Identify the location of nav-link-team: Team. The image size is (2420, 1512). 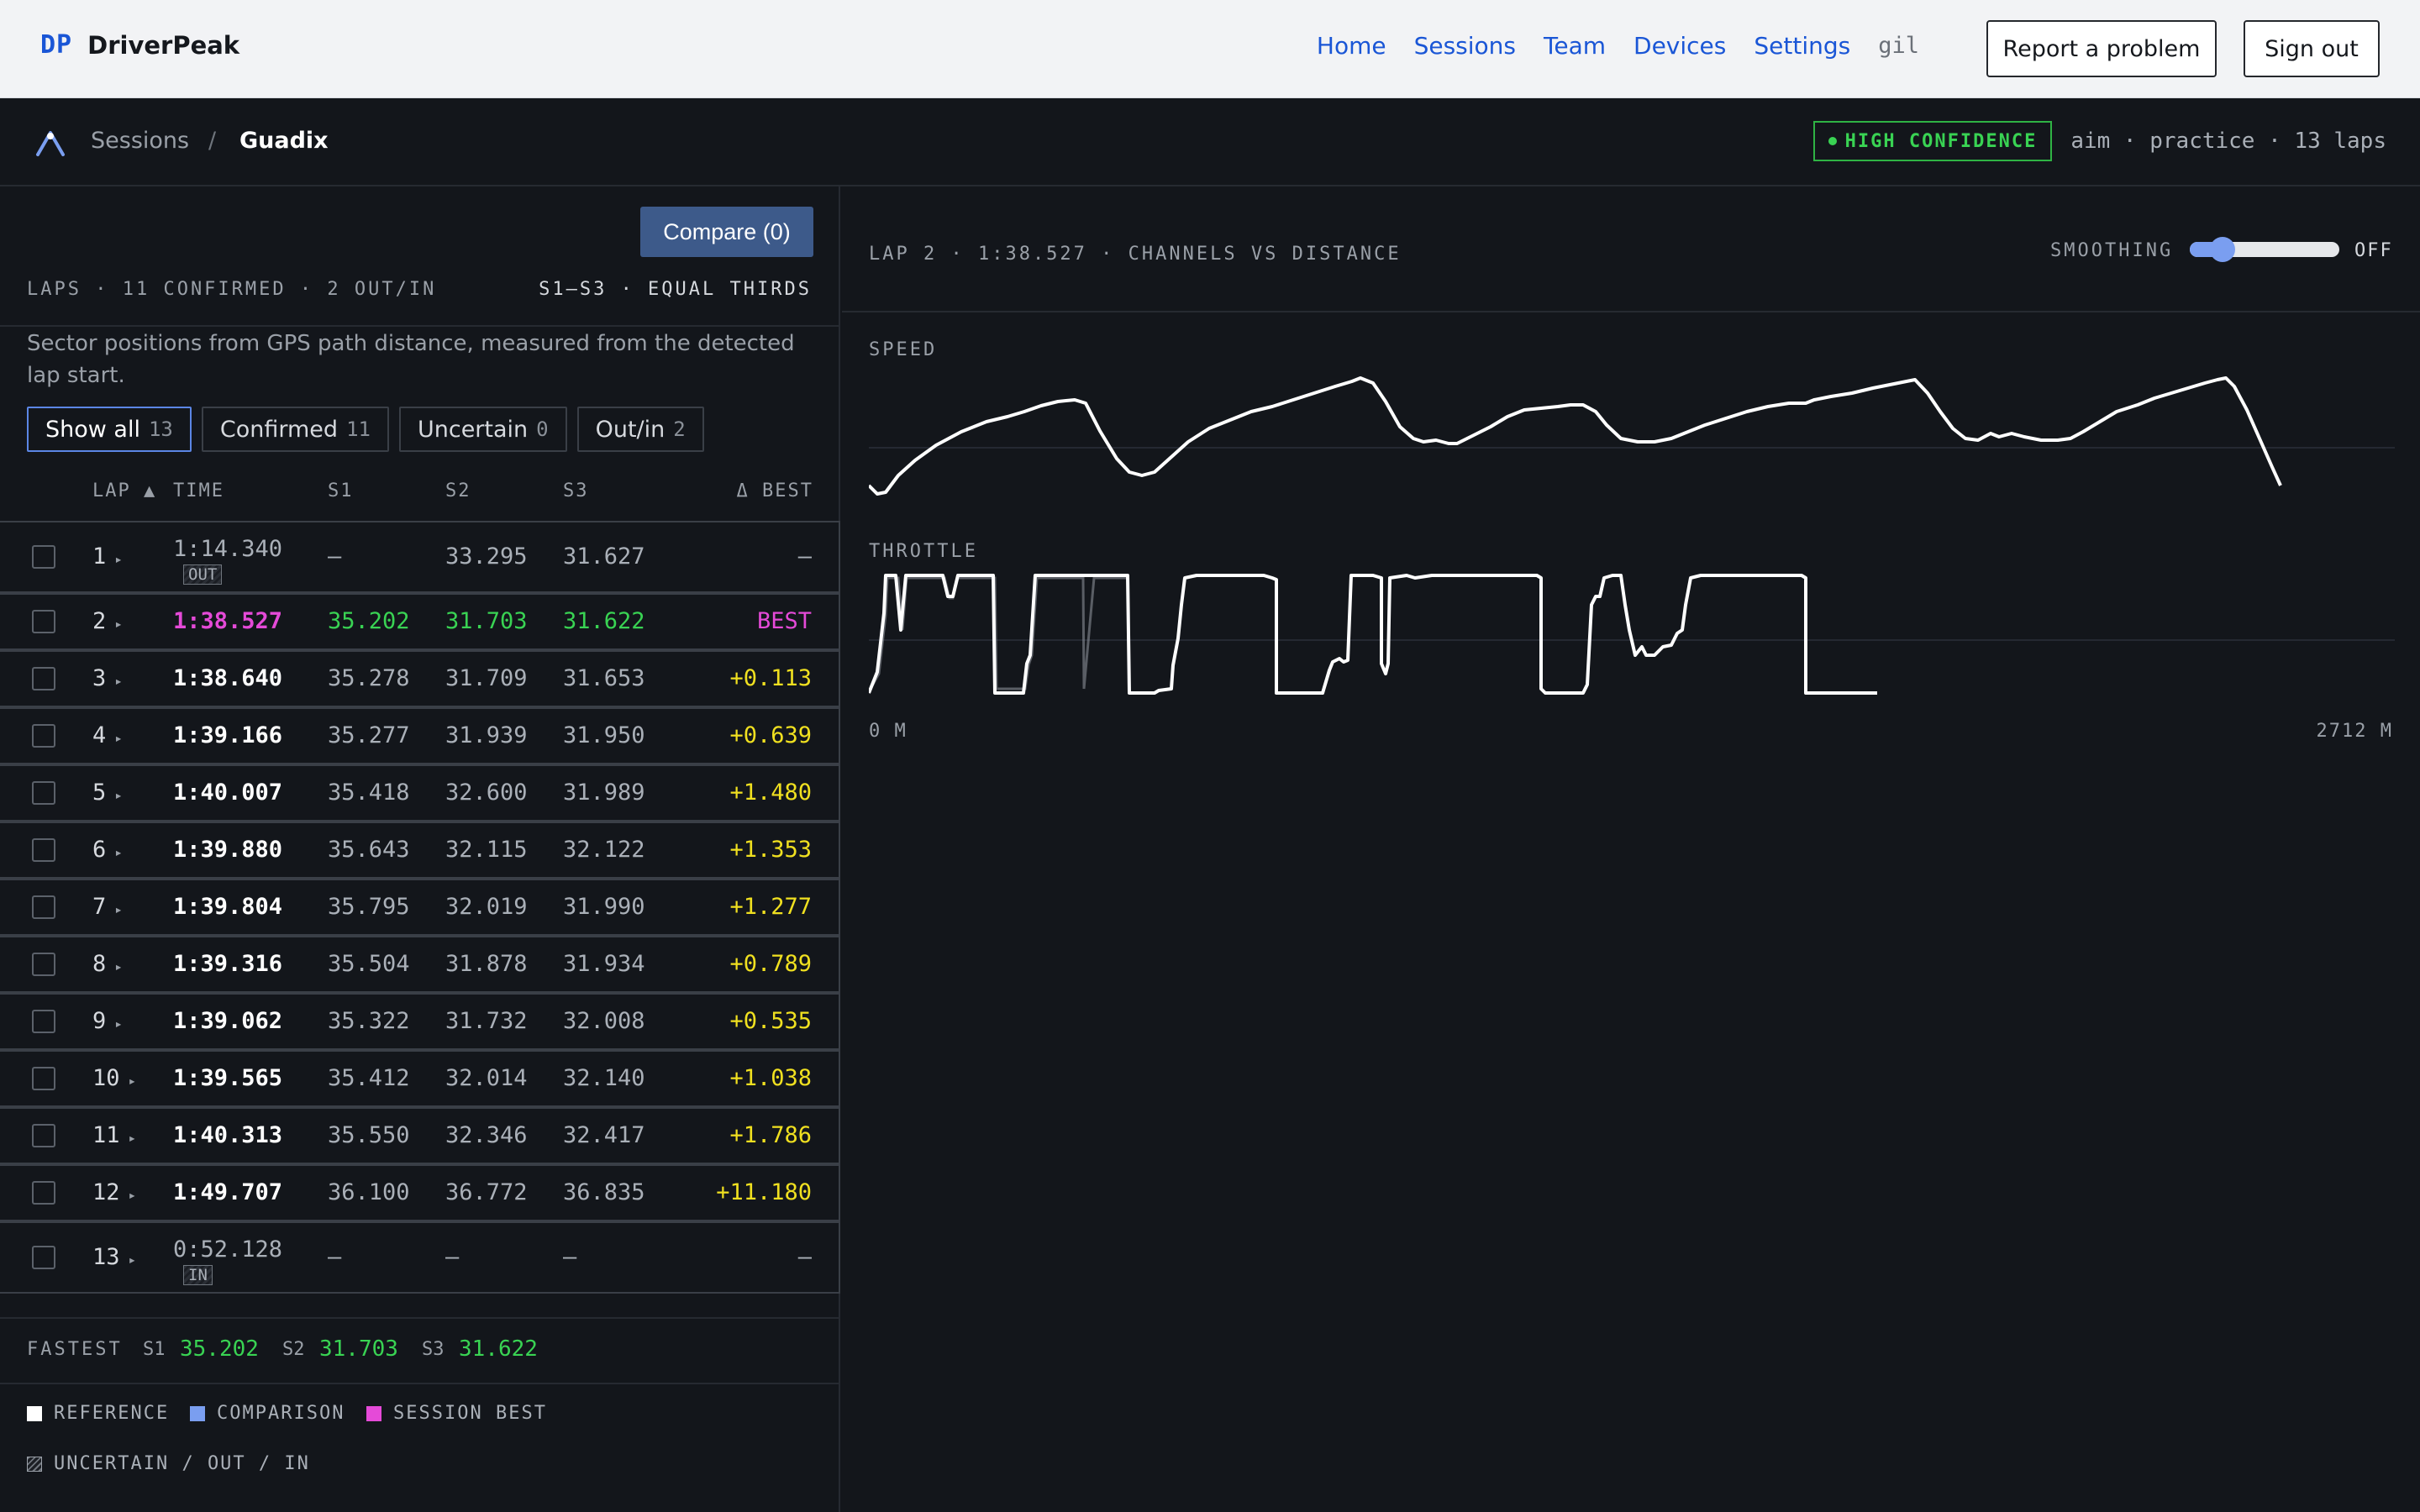
(1575, 46).